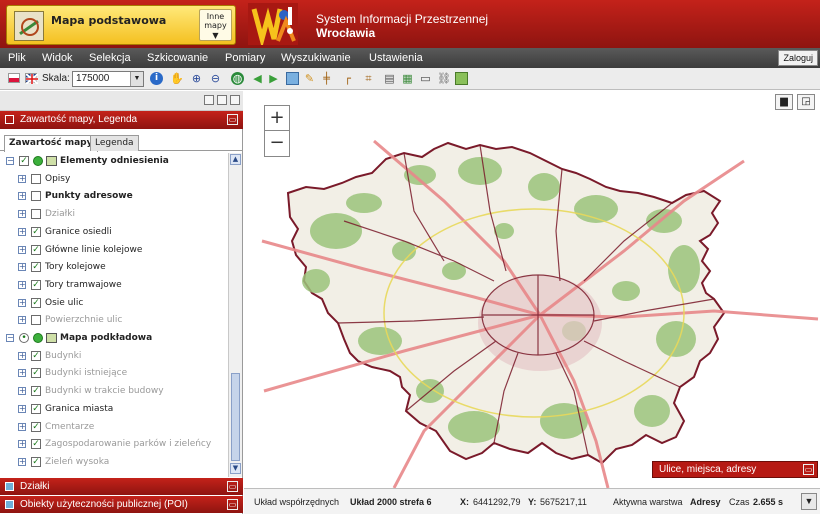 Image resolution: width=820 pixels, height=514 pixels. Describe the element at coordinates (235, 159) in the screenshot. I see `scroll-up-icon: ▲` at that location.